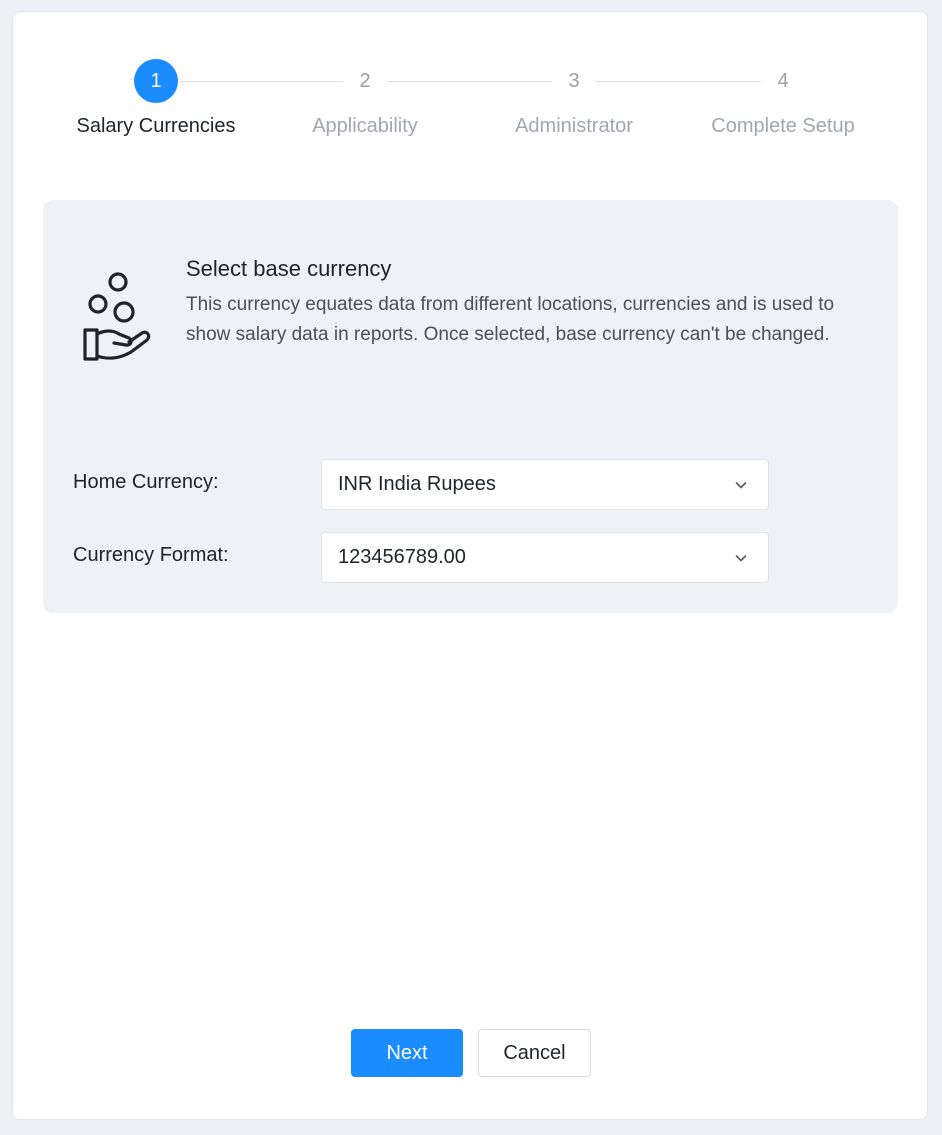 This screenshot has height=1135, width=942. What do you see at coordinates (402, 557) in the screenshot?
I see `currency-format-value: 123456789.00` at bounding box center [402, 557].